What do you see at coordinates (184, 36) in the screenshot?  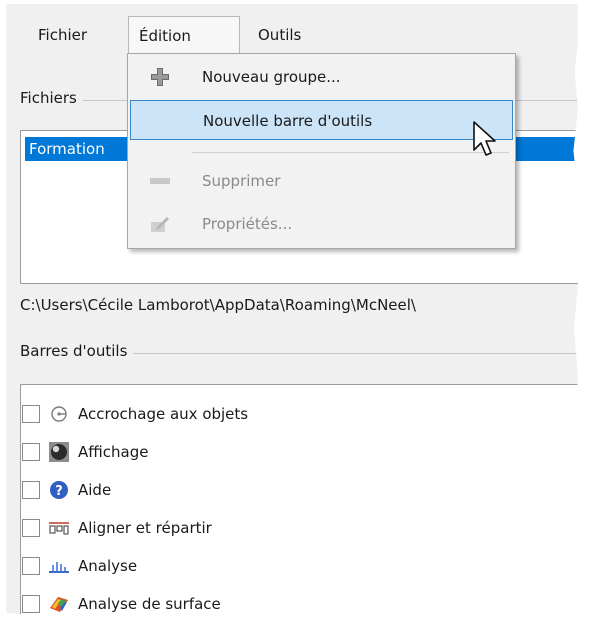 I see `menu-edition: Édition` at bounding box center [184, 36].